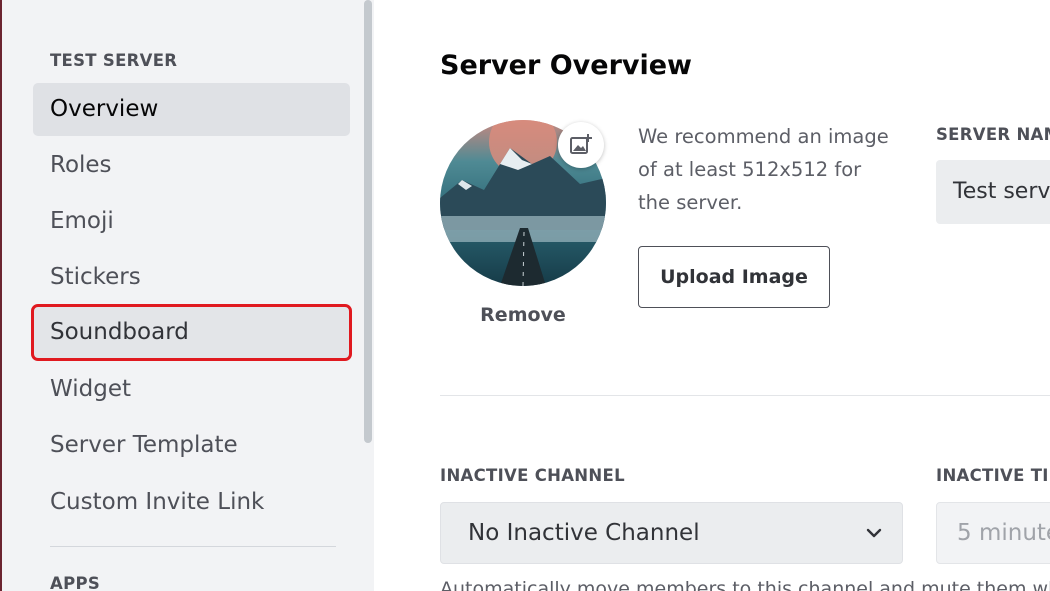 The height and width of the screenshot is (591, 1050). I want to click on upload-image-badge, so click(581, 145).